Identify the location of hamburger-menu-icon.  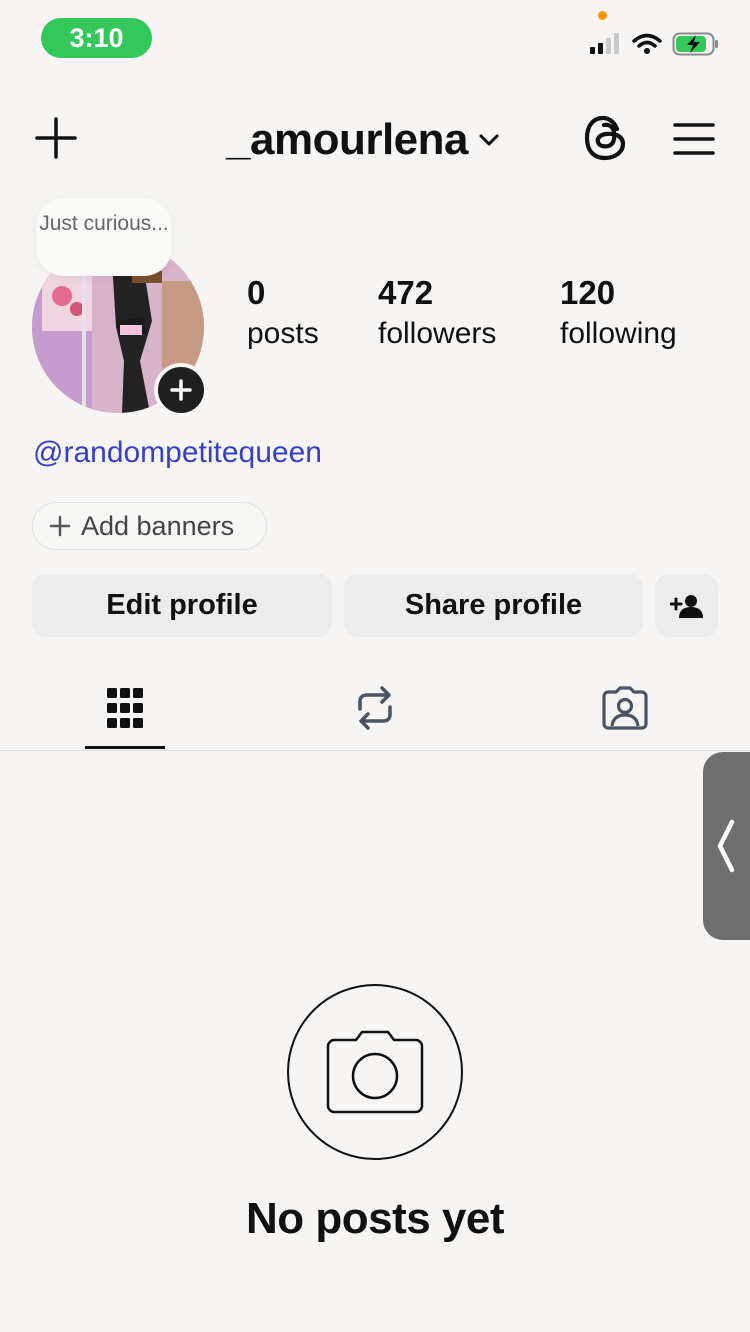
(694, 139).